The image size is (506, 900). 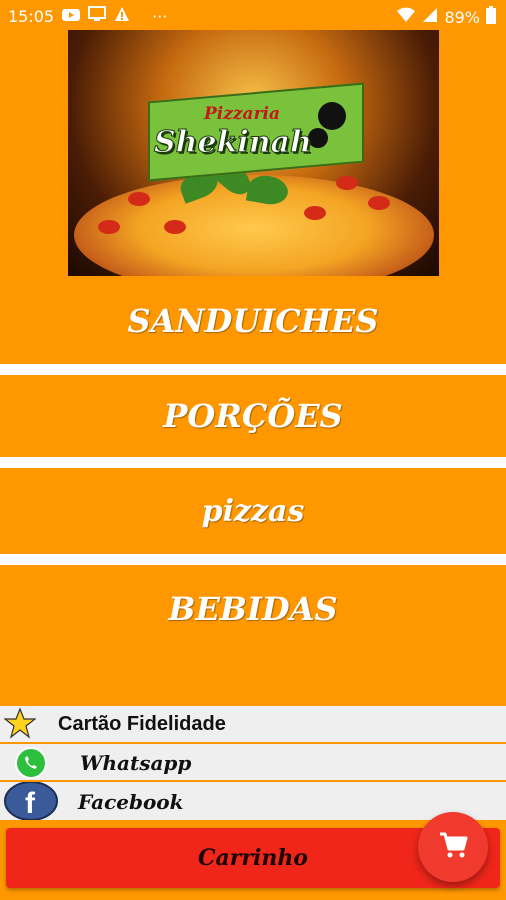 I want to click on facebook-icon: f, so click(x=31, y=802).